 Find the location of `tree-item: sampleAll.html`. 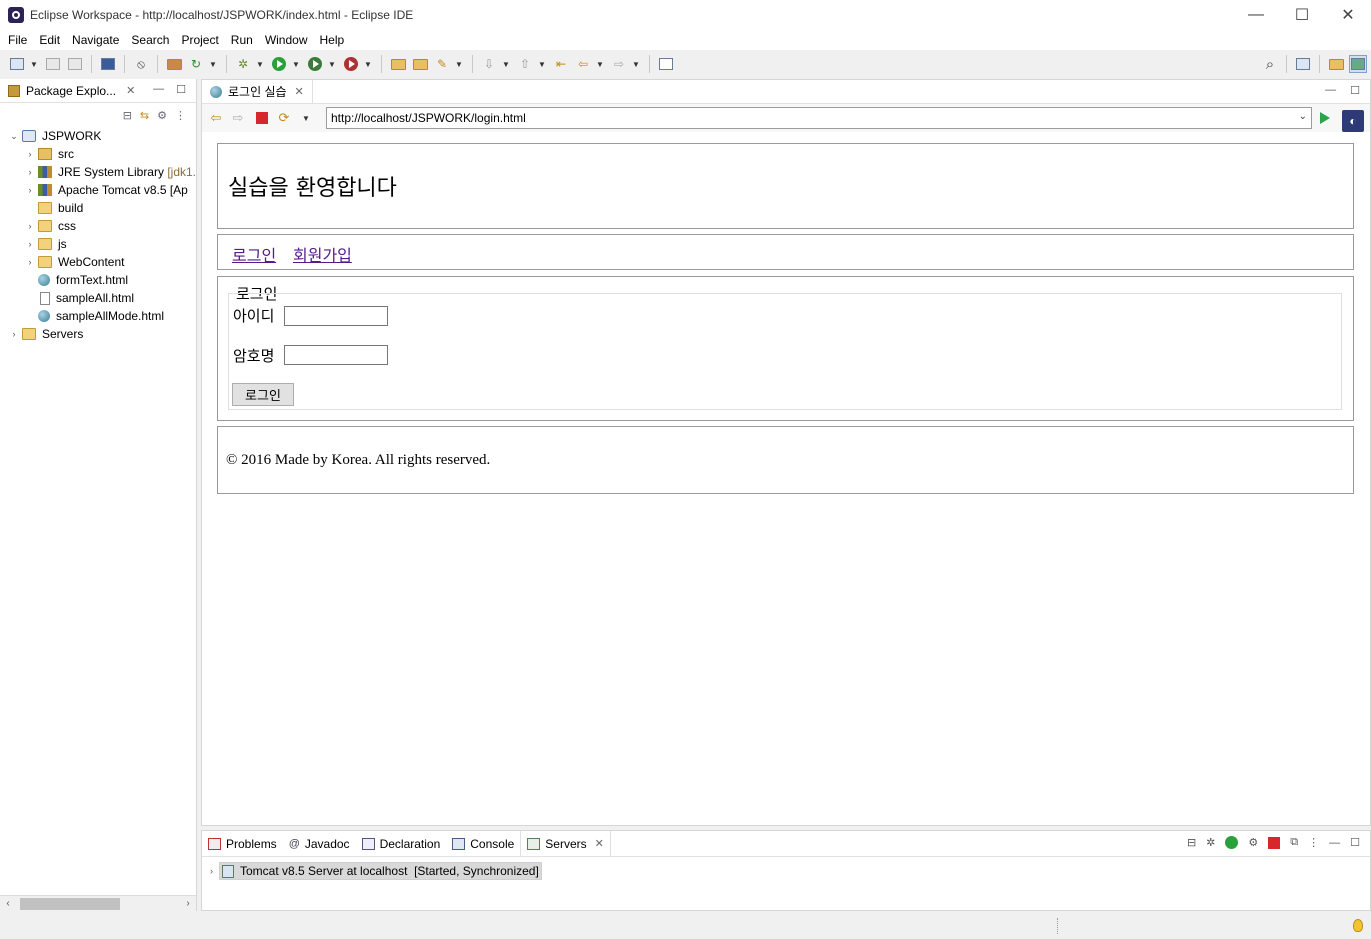

tree-item: sampleAll.html is located at coordinates (98, 298).